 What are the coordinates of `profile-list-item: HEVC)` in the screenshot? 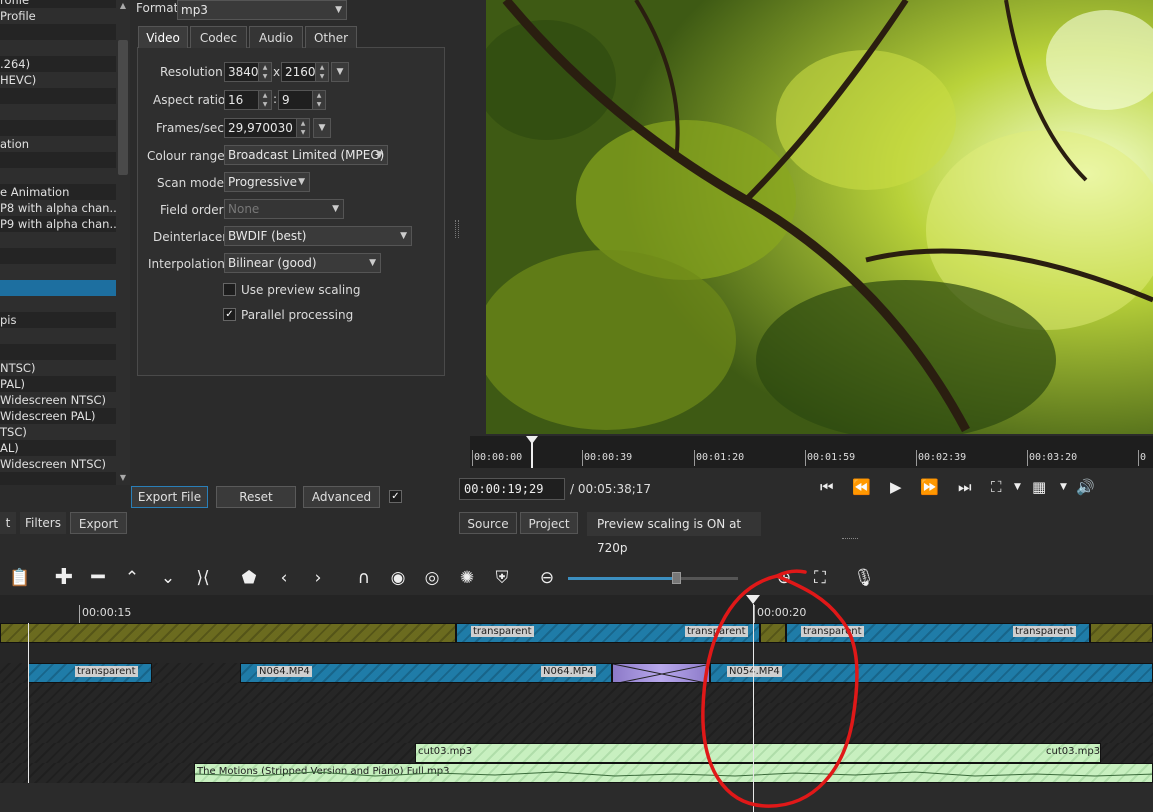 It's located at (58, 80).